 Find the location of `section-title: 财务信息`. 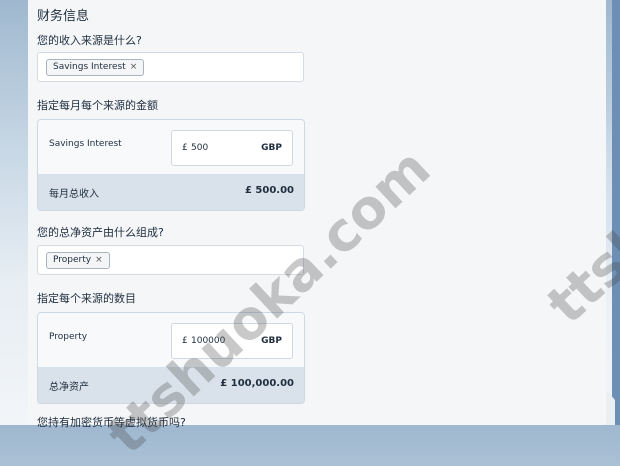

section-title: 财务信息 is located at coordinates (63, 16).